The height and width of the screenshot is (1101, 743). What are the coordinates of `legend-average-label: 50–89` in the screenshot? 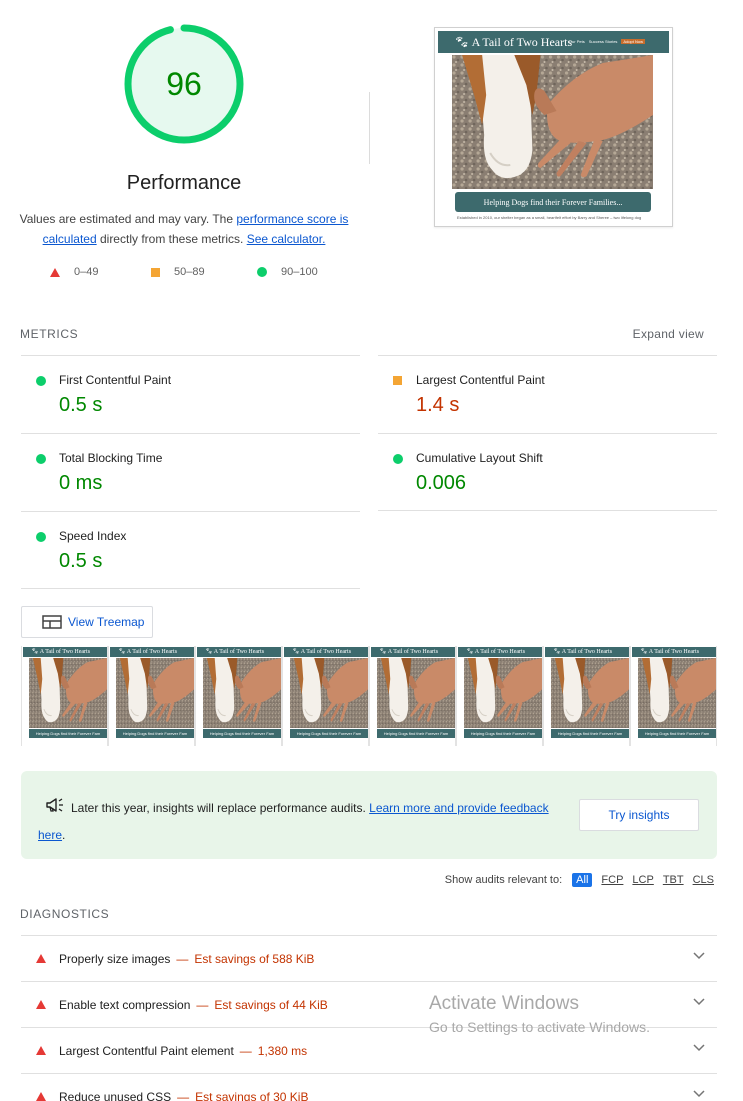 It's located at (189, 272).